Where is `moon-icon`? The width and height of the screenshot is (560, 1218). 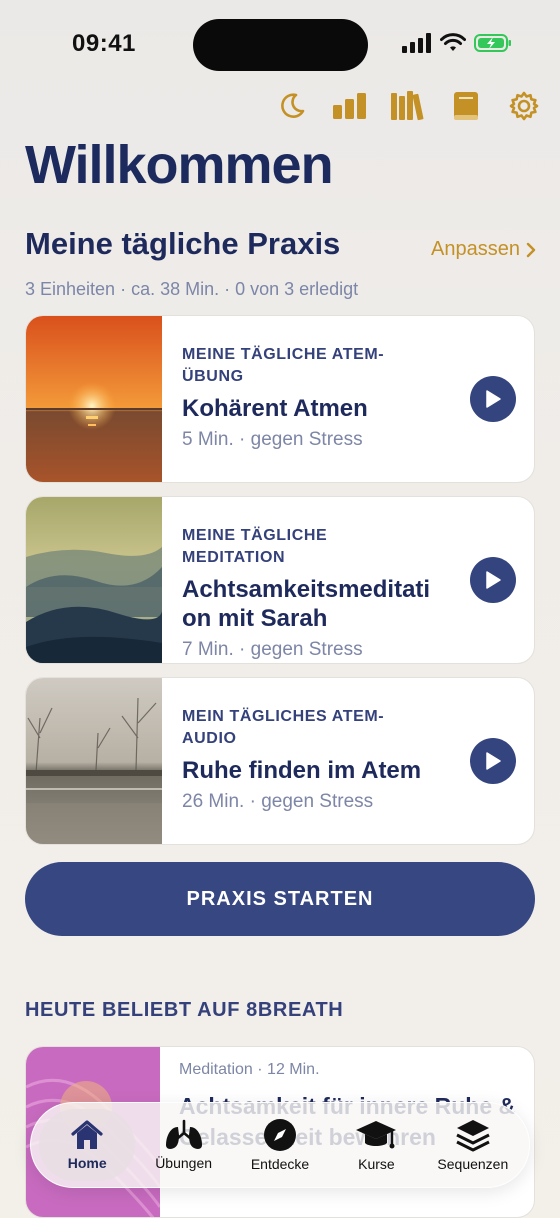 moon-icon is located at coordinates (292, 106).